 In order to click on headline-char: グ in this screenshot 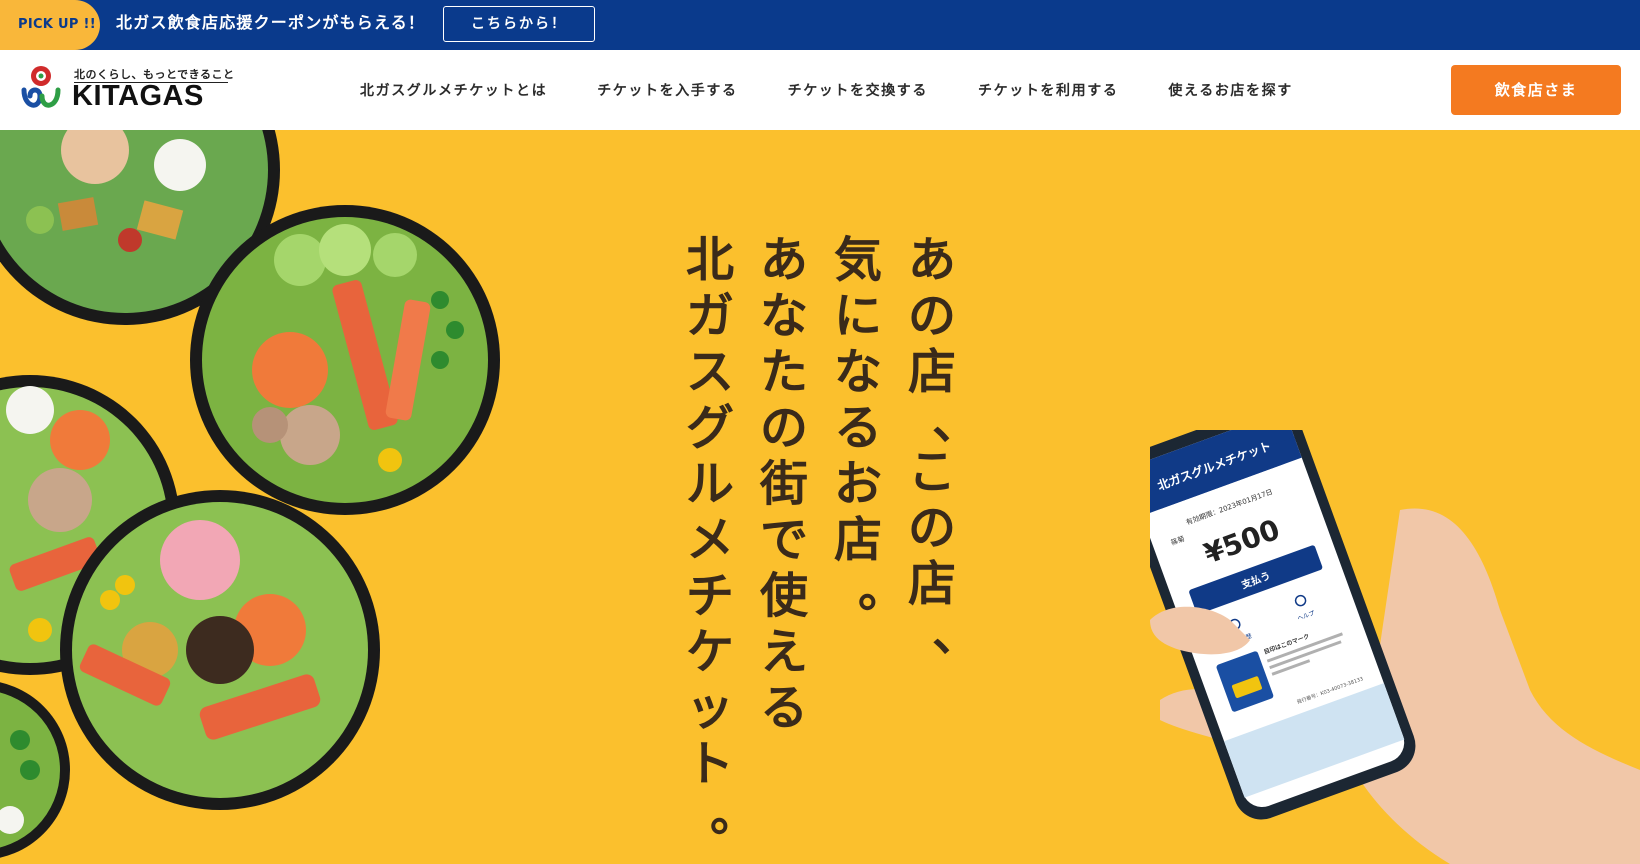, I will do `click(710, 428)`.